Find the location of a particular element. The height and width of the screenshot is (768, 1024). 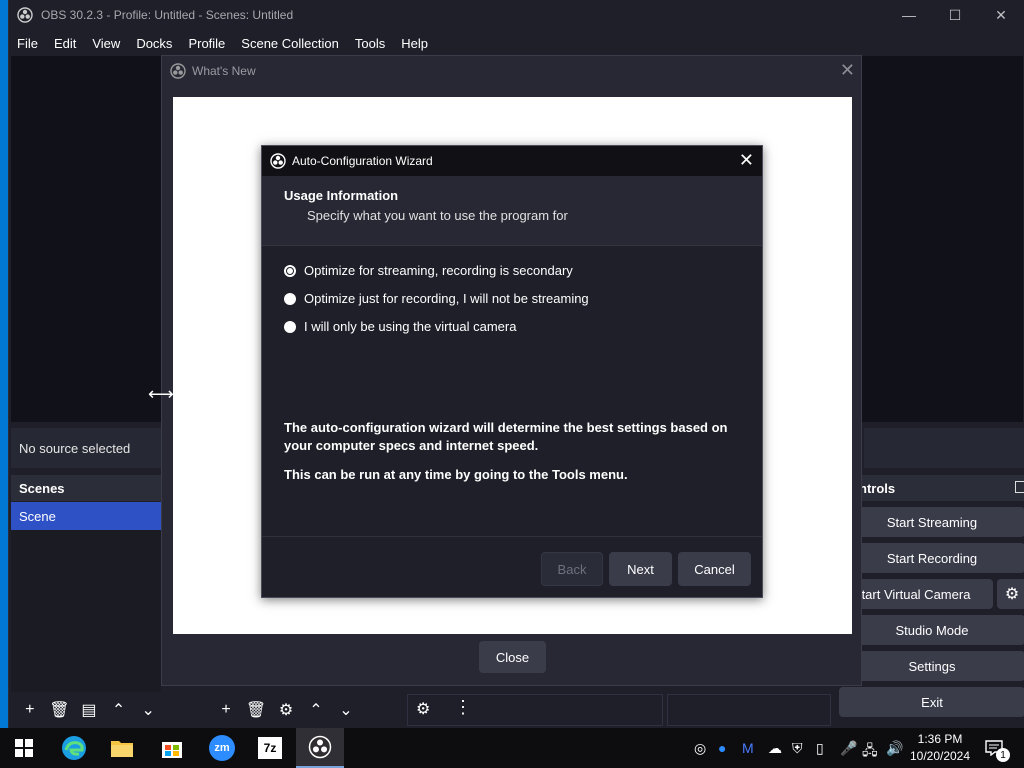

remove-source-trash-icon: 🗑 is located at coordinates (256, 710).